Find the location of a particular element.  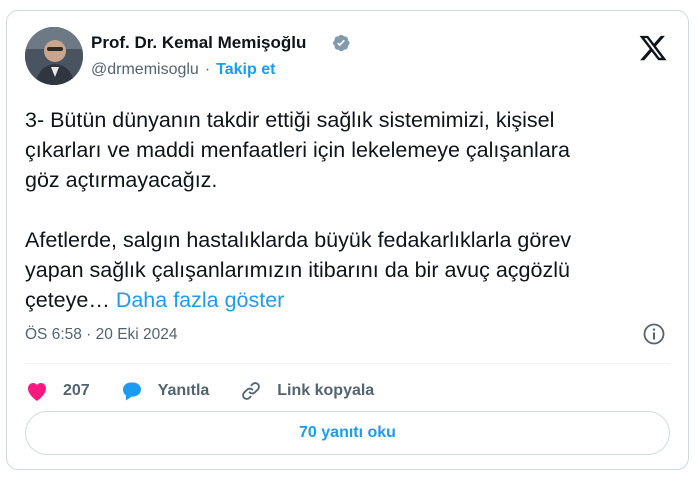

x-logo-icon is located at coordinates (653, 48).